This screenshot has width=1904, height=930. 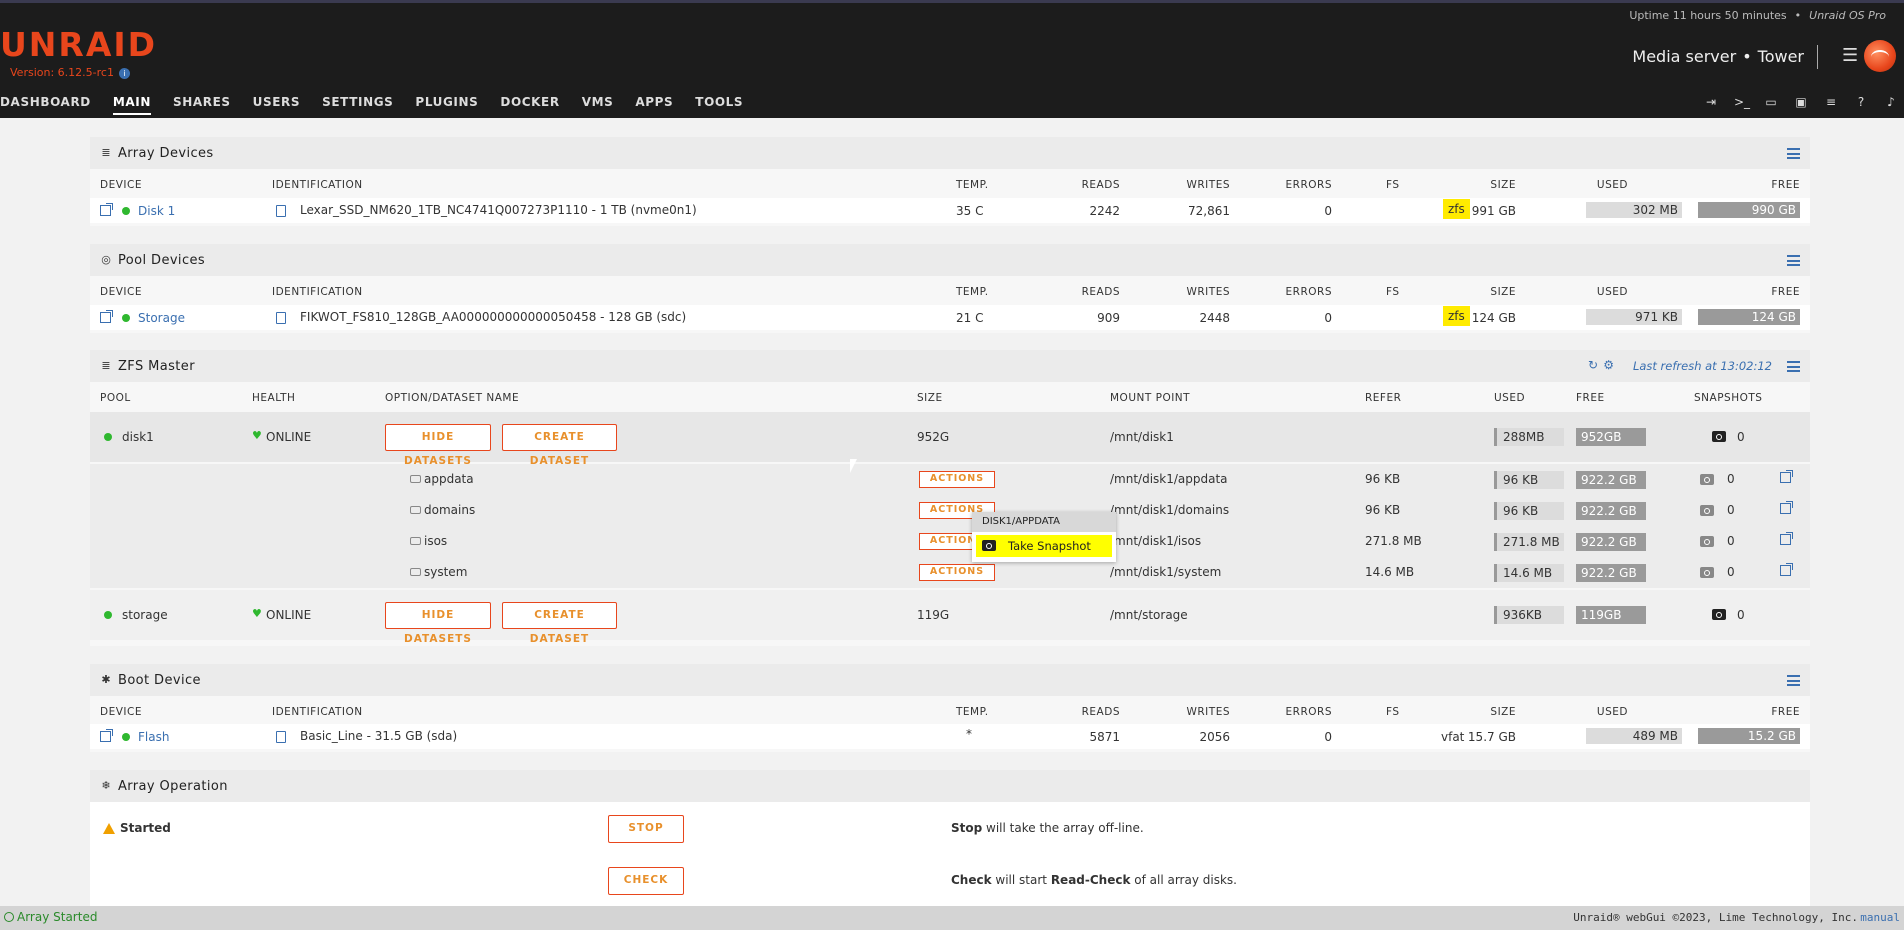 What do you see at coordinates (1383, 398) in the screenshot?
I see `col-refer: REFER` at bounding box center [1383, 398].